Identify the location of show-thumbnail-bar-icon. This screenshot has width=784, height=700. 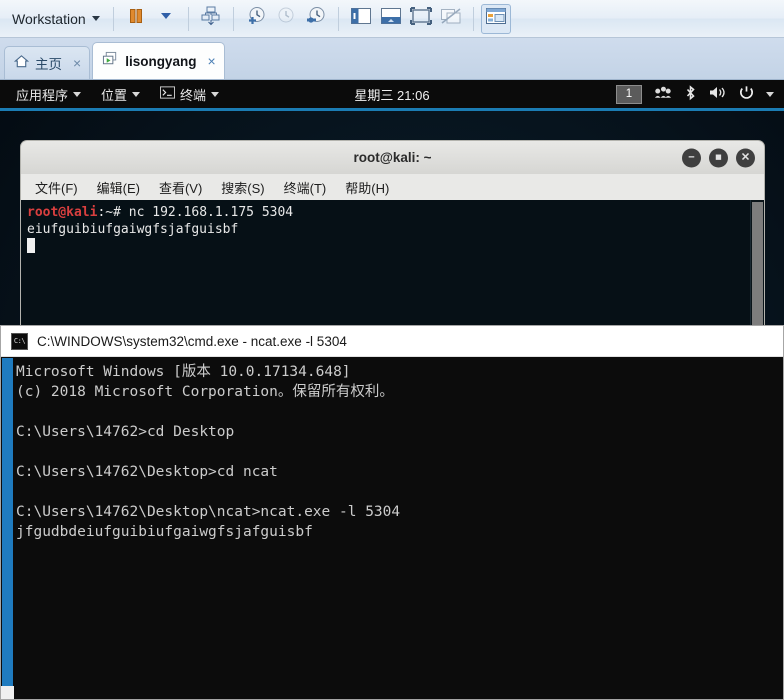
(496, 18).